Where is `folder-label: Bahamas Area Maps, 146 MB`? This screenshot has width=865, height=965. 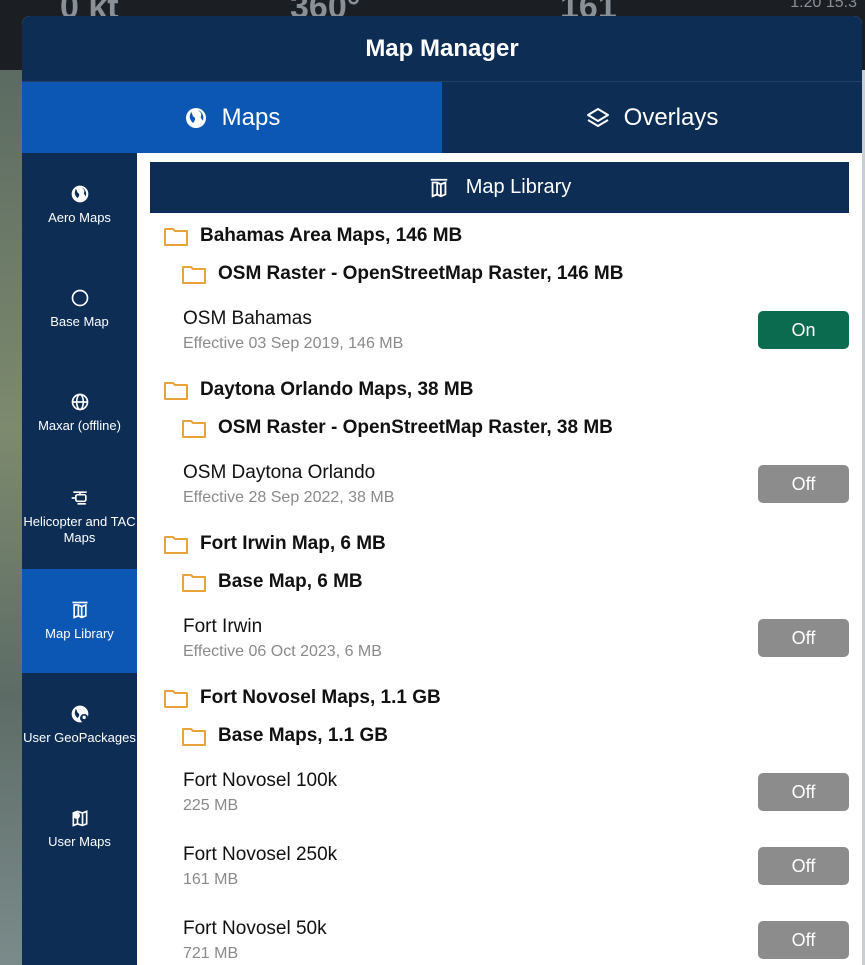 folder-label: Bahamas Area Maps, 146 MB is located at coordinates (331, 235).